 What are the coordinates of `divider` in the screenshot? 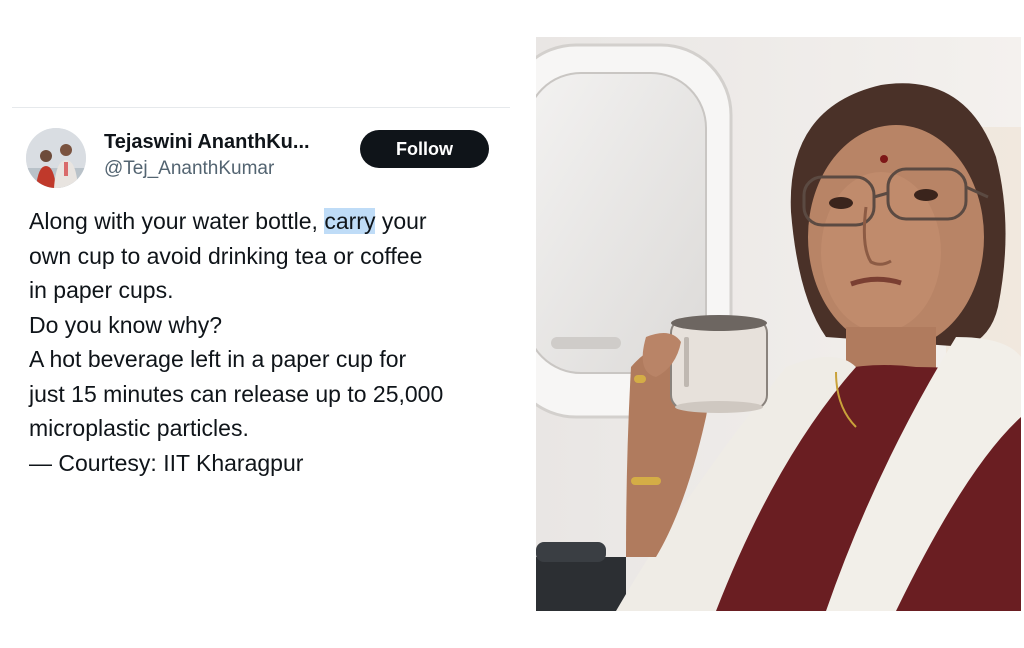 It's located at (261, 107).